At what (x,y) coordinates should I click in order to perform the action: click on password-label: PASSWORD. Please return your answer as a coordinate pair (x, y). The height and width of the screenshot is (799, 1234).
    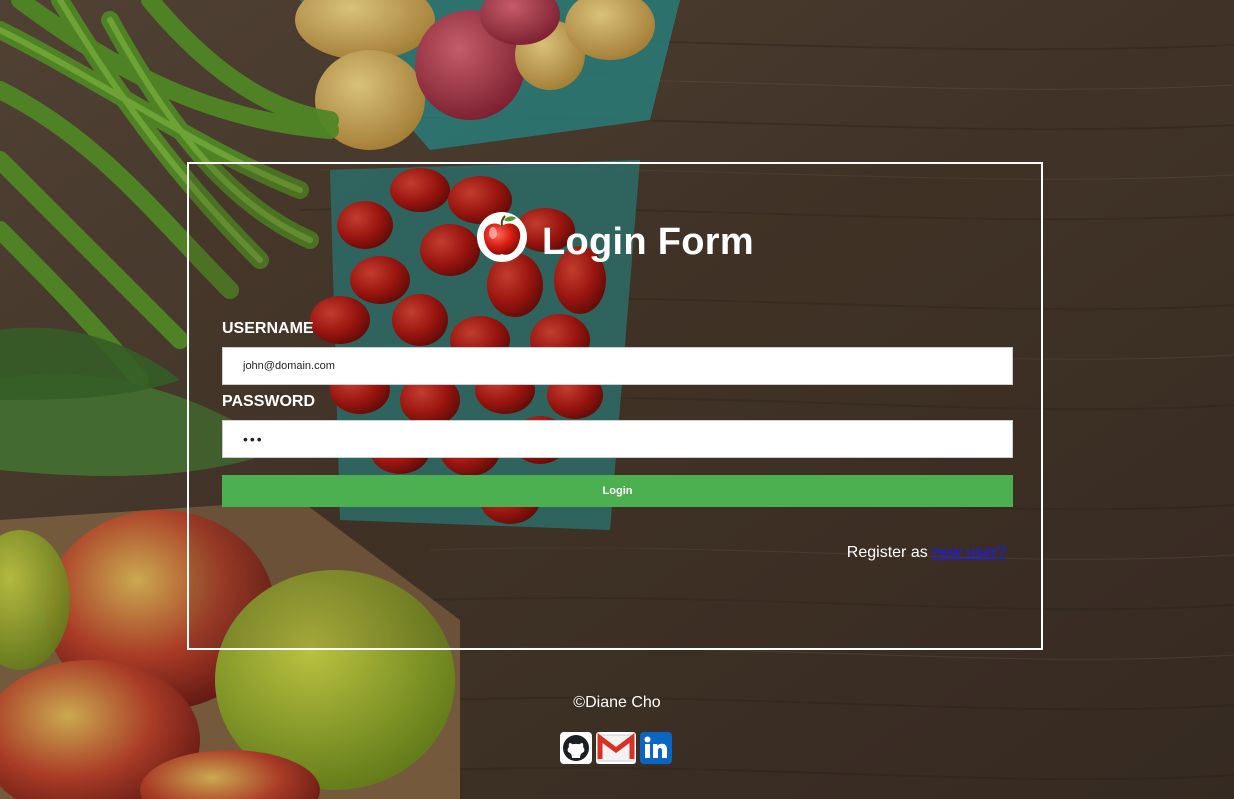
    Looking at the image, I should click on (269, 401).